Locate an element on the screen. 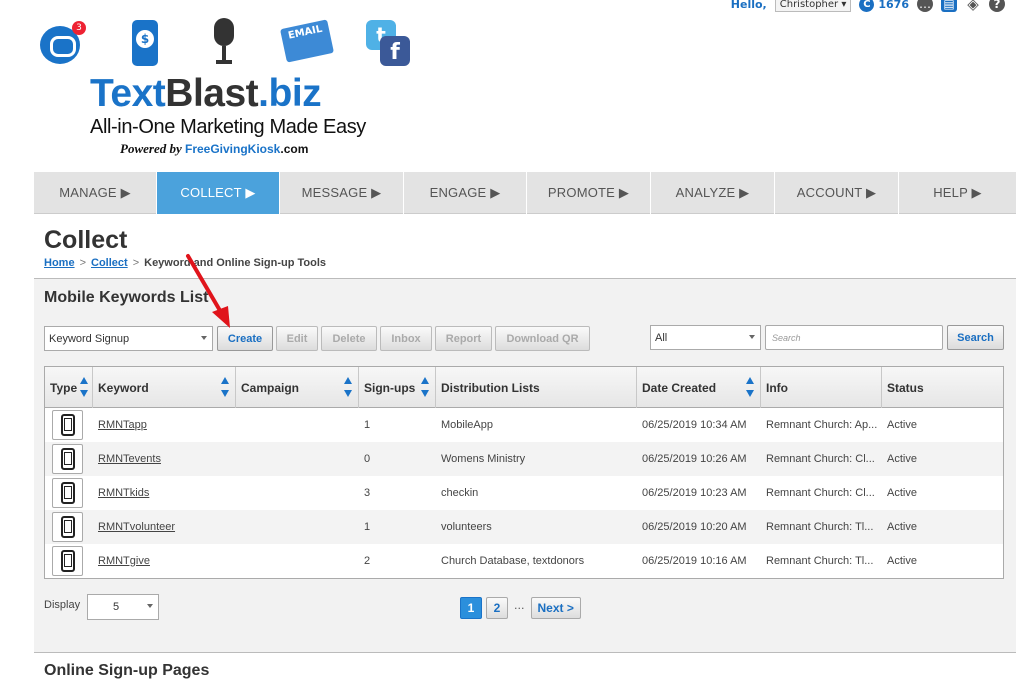 The image size is (1031, 687). date-created-cell: 06/25/2019 10:34 AM is located at coordinates (694, 425).